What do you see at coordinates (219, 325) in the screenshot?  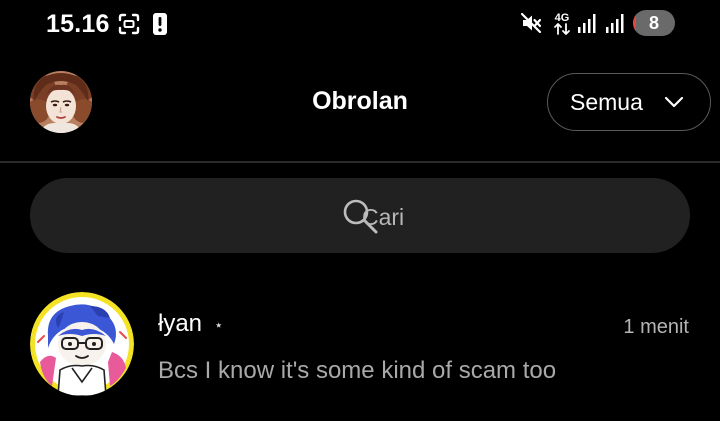 I see `star-badge-icon: ⋆` at bounding box center [219, 325].